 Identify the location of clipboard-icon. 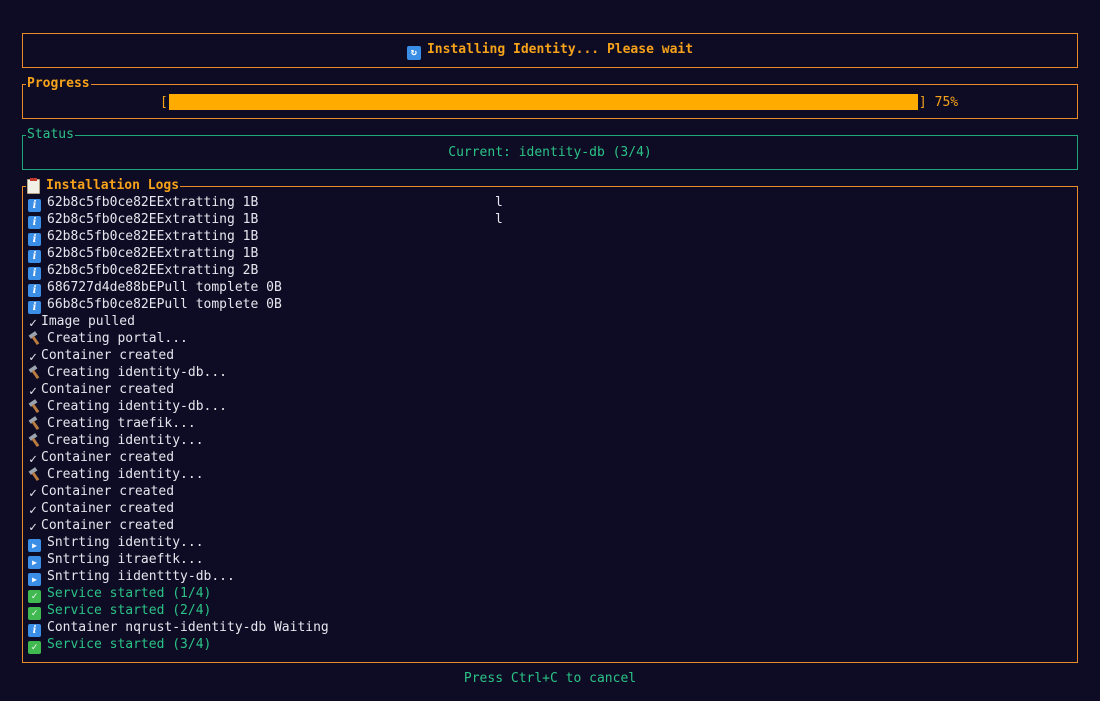
(33, 185).